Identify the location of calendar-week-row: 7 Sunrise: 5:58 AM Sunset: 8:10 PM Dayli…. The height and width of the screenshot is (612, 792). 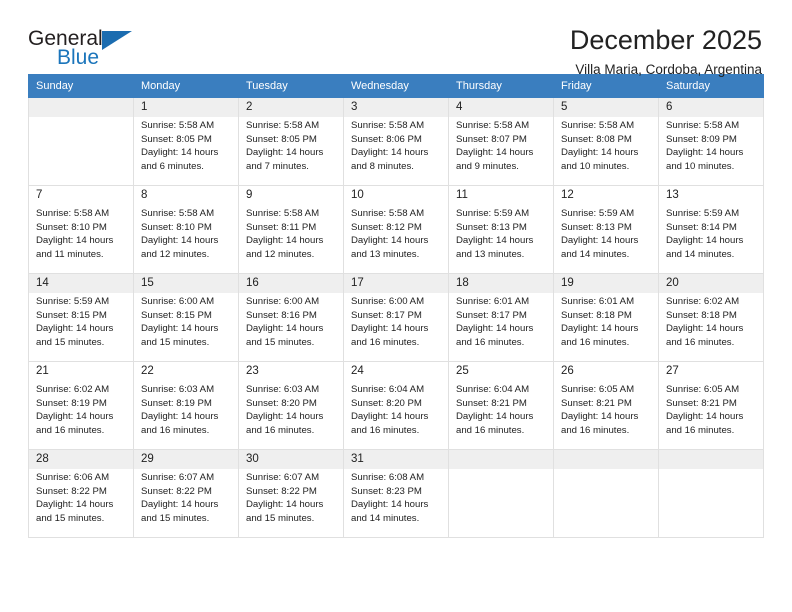
(396, 229).